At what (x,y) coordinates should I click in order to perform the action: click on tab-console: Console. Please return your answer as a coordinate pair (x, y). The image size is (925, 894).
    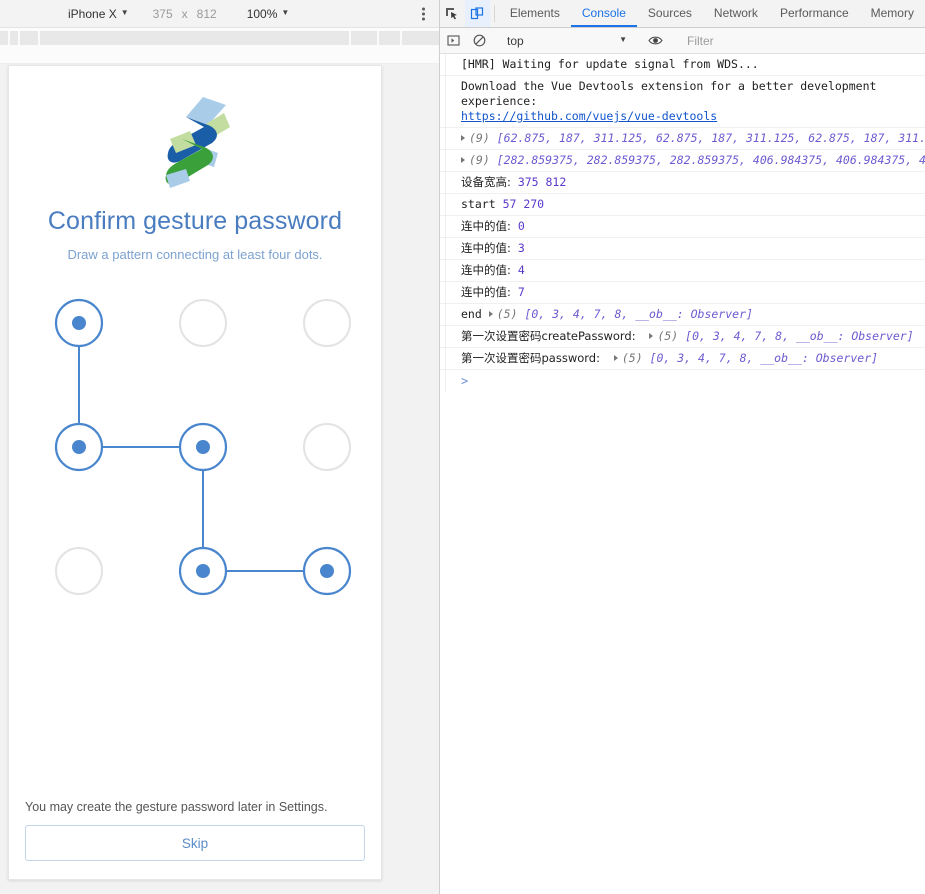
    Looking at the image, I should click on (603, 13).